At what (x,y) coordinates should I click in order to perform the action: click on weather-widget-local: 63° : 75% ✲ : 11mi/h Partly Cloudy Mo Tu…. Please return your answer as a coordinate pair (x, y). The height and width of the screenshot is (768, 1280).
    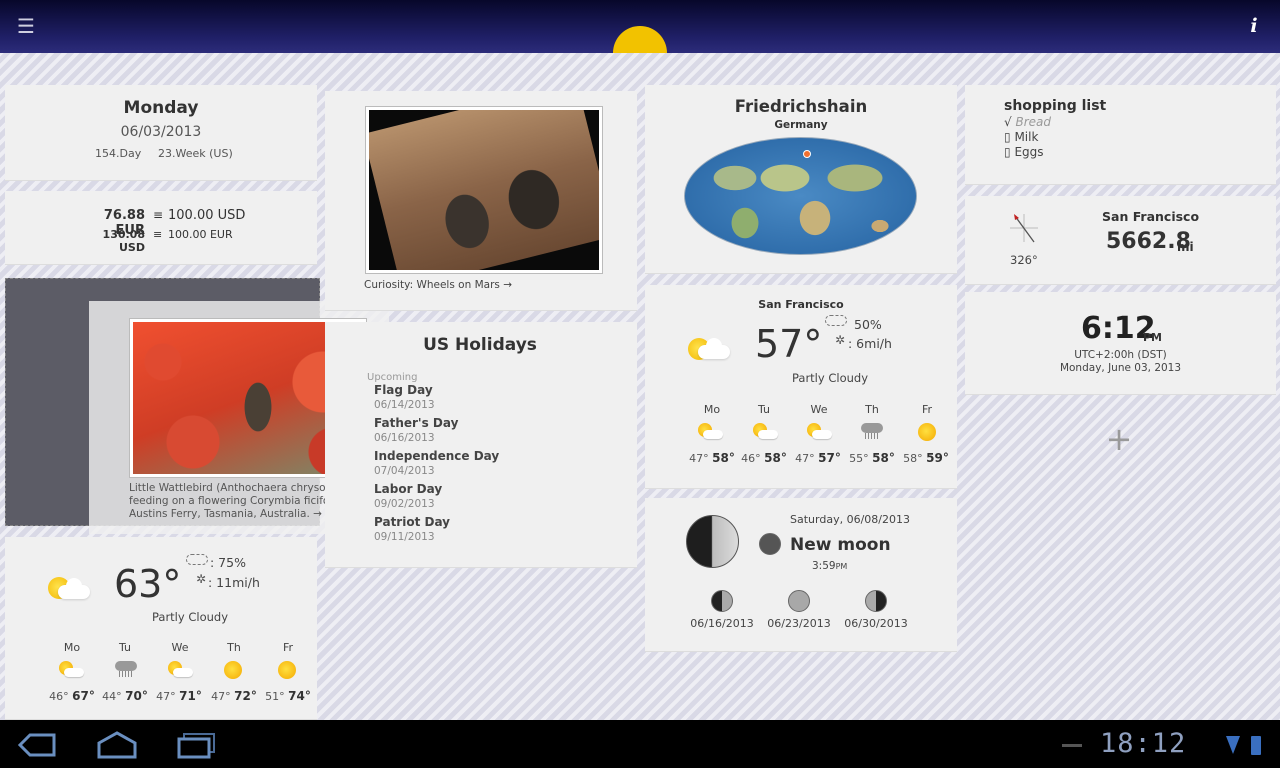
    Looking at the image, I should click on (161, 628).